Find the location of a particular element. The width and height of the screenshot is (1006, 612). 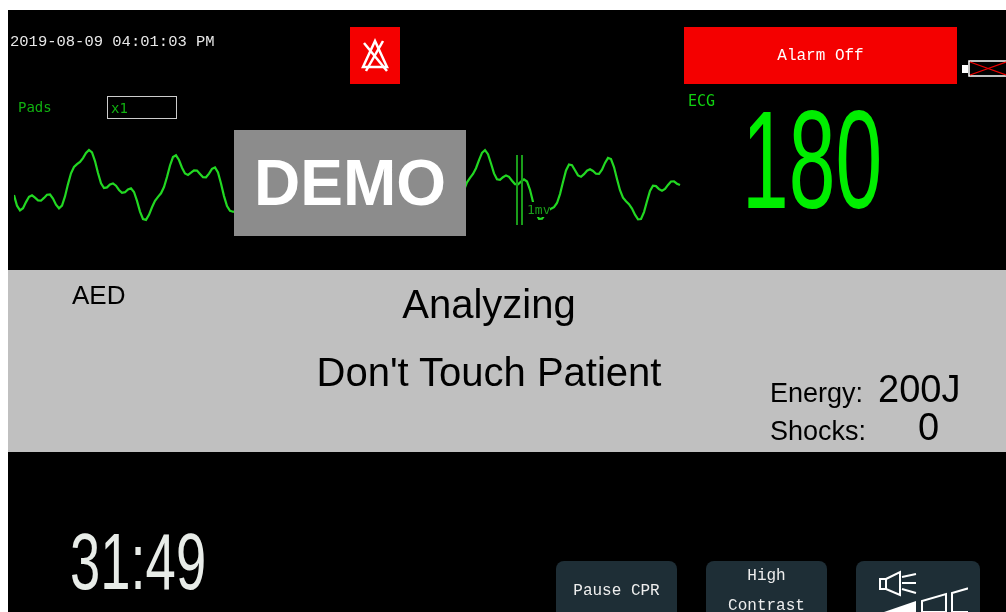

softkey-button: High Contrast is located at coordinates (766, 586).